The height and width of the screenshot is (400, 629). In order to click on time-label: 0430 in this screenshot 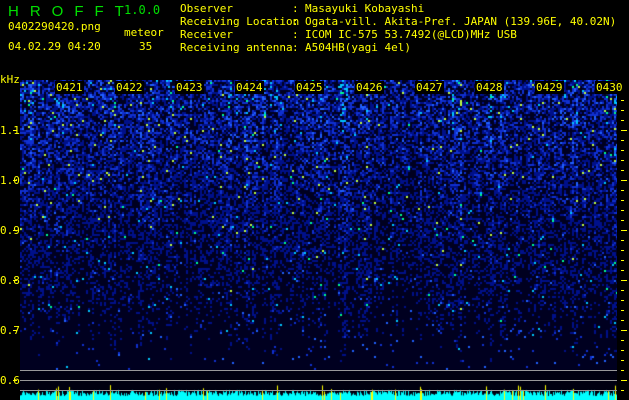, I will do `click(609, 87)`.